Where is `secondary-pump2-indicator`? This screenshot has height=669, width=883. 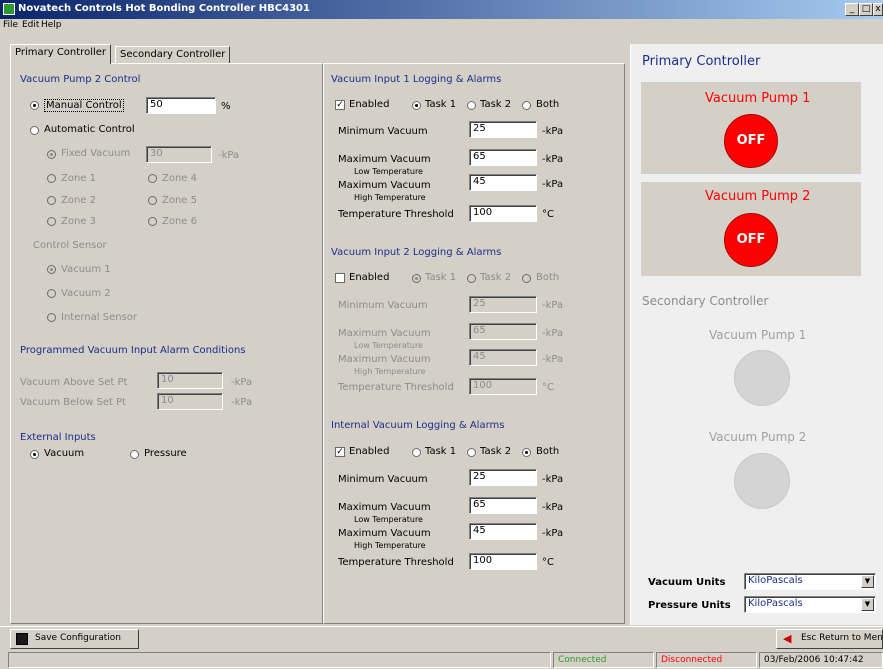
secondary-pump2-indicator is located at coordinates (762, 481).